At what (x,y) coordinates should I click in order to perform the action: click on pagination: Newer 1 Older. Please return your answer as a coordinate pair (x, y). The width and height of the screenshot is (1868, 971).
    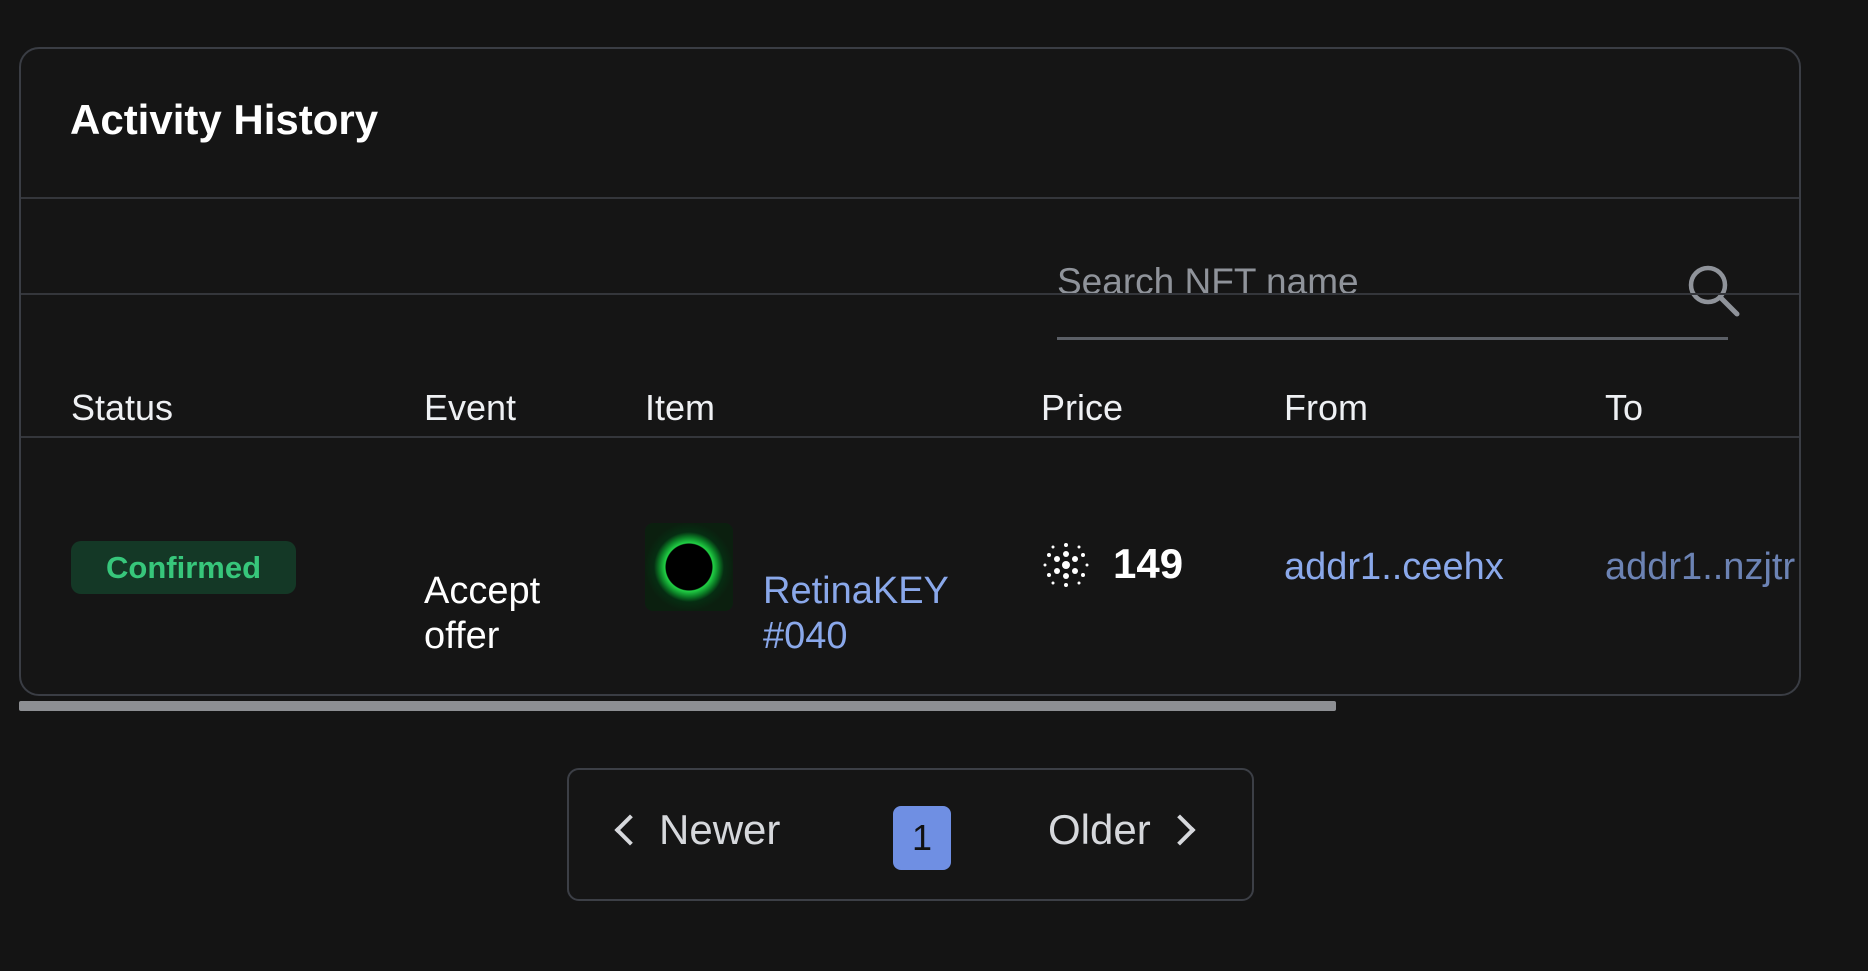
    Looking at the image, I should click on (910, 834).